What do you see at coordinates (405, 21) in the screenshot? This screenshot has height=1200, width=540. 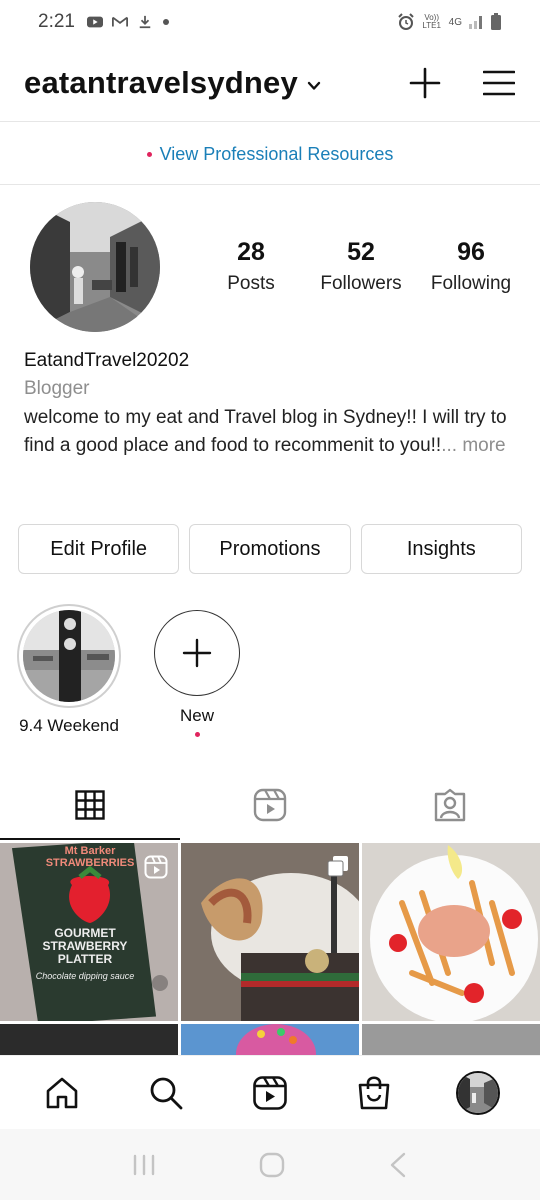 I see `alarm-icon` at bounding box center [405, 21].